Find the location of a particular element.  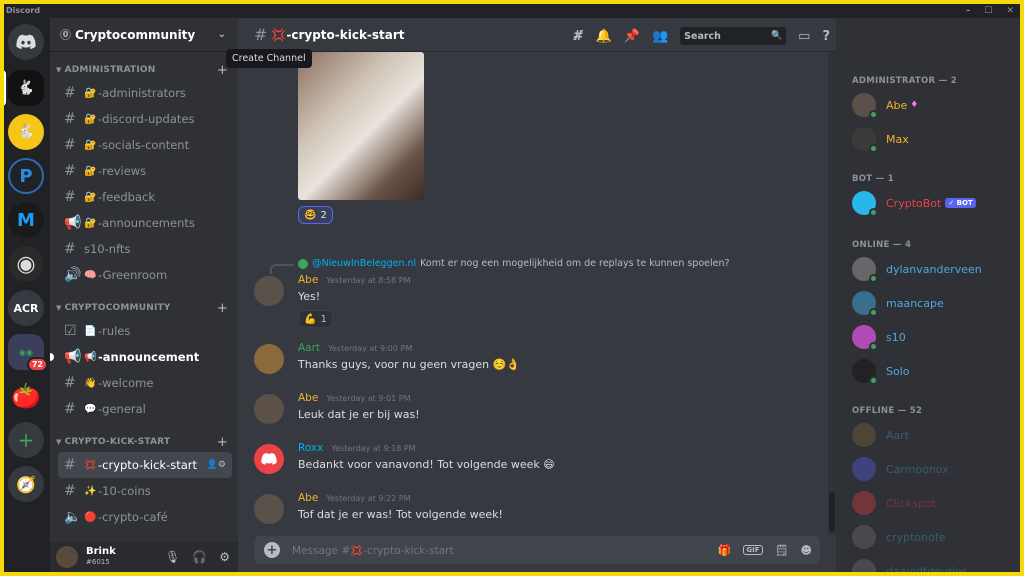

chevron-down-icon: ▼ is located at coordinates (59, 308).